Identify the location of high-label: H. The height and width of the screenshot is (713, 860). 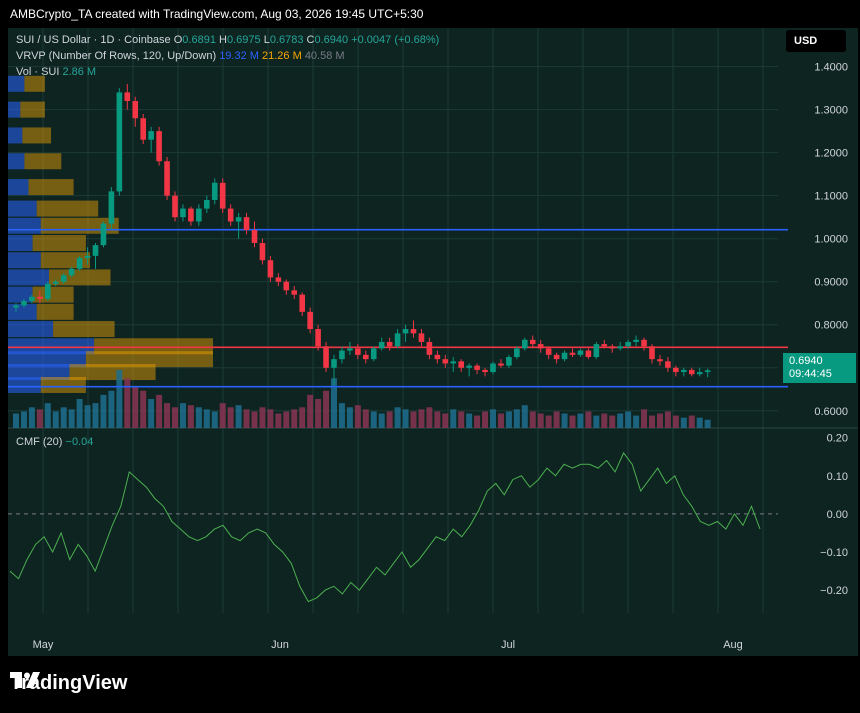
(223, 40).